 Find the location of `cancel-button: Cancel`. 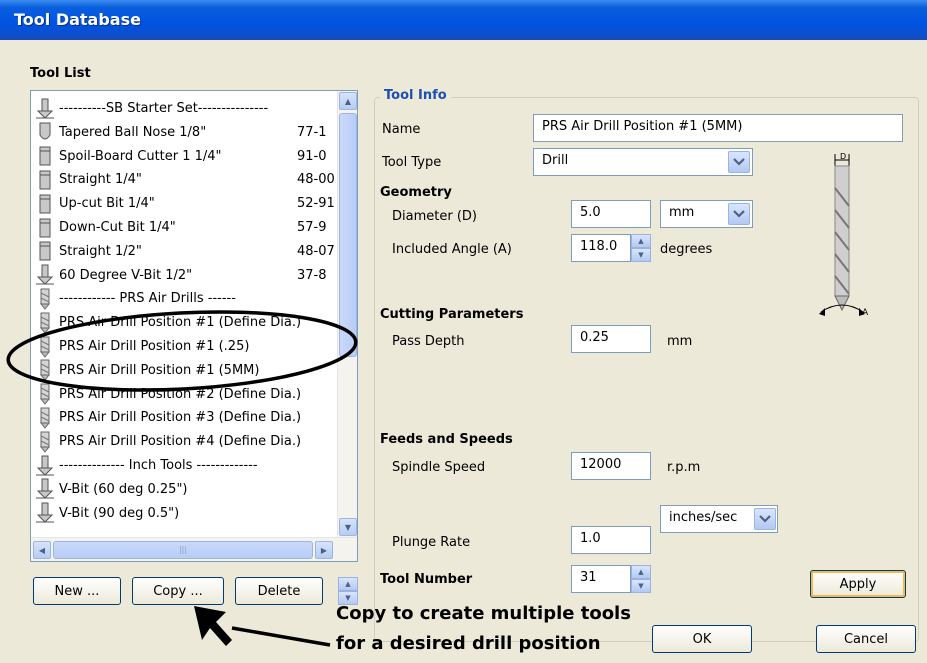

cancel-button: Cancel is located at coordinates (866, 639).